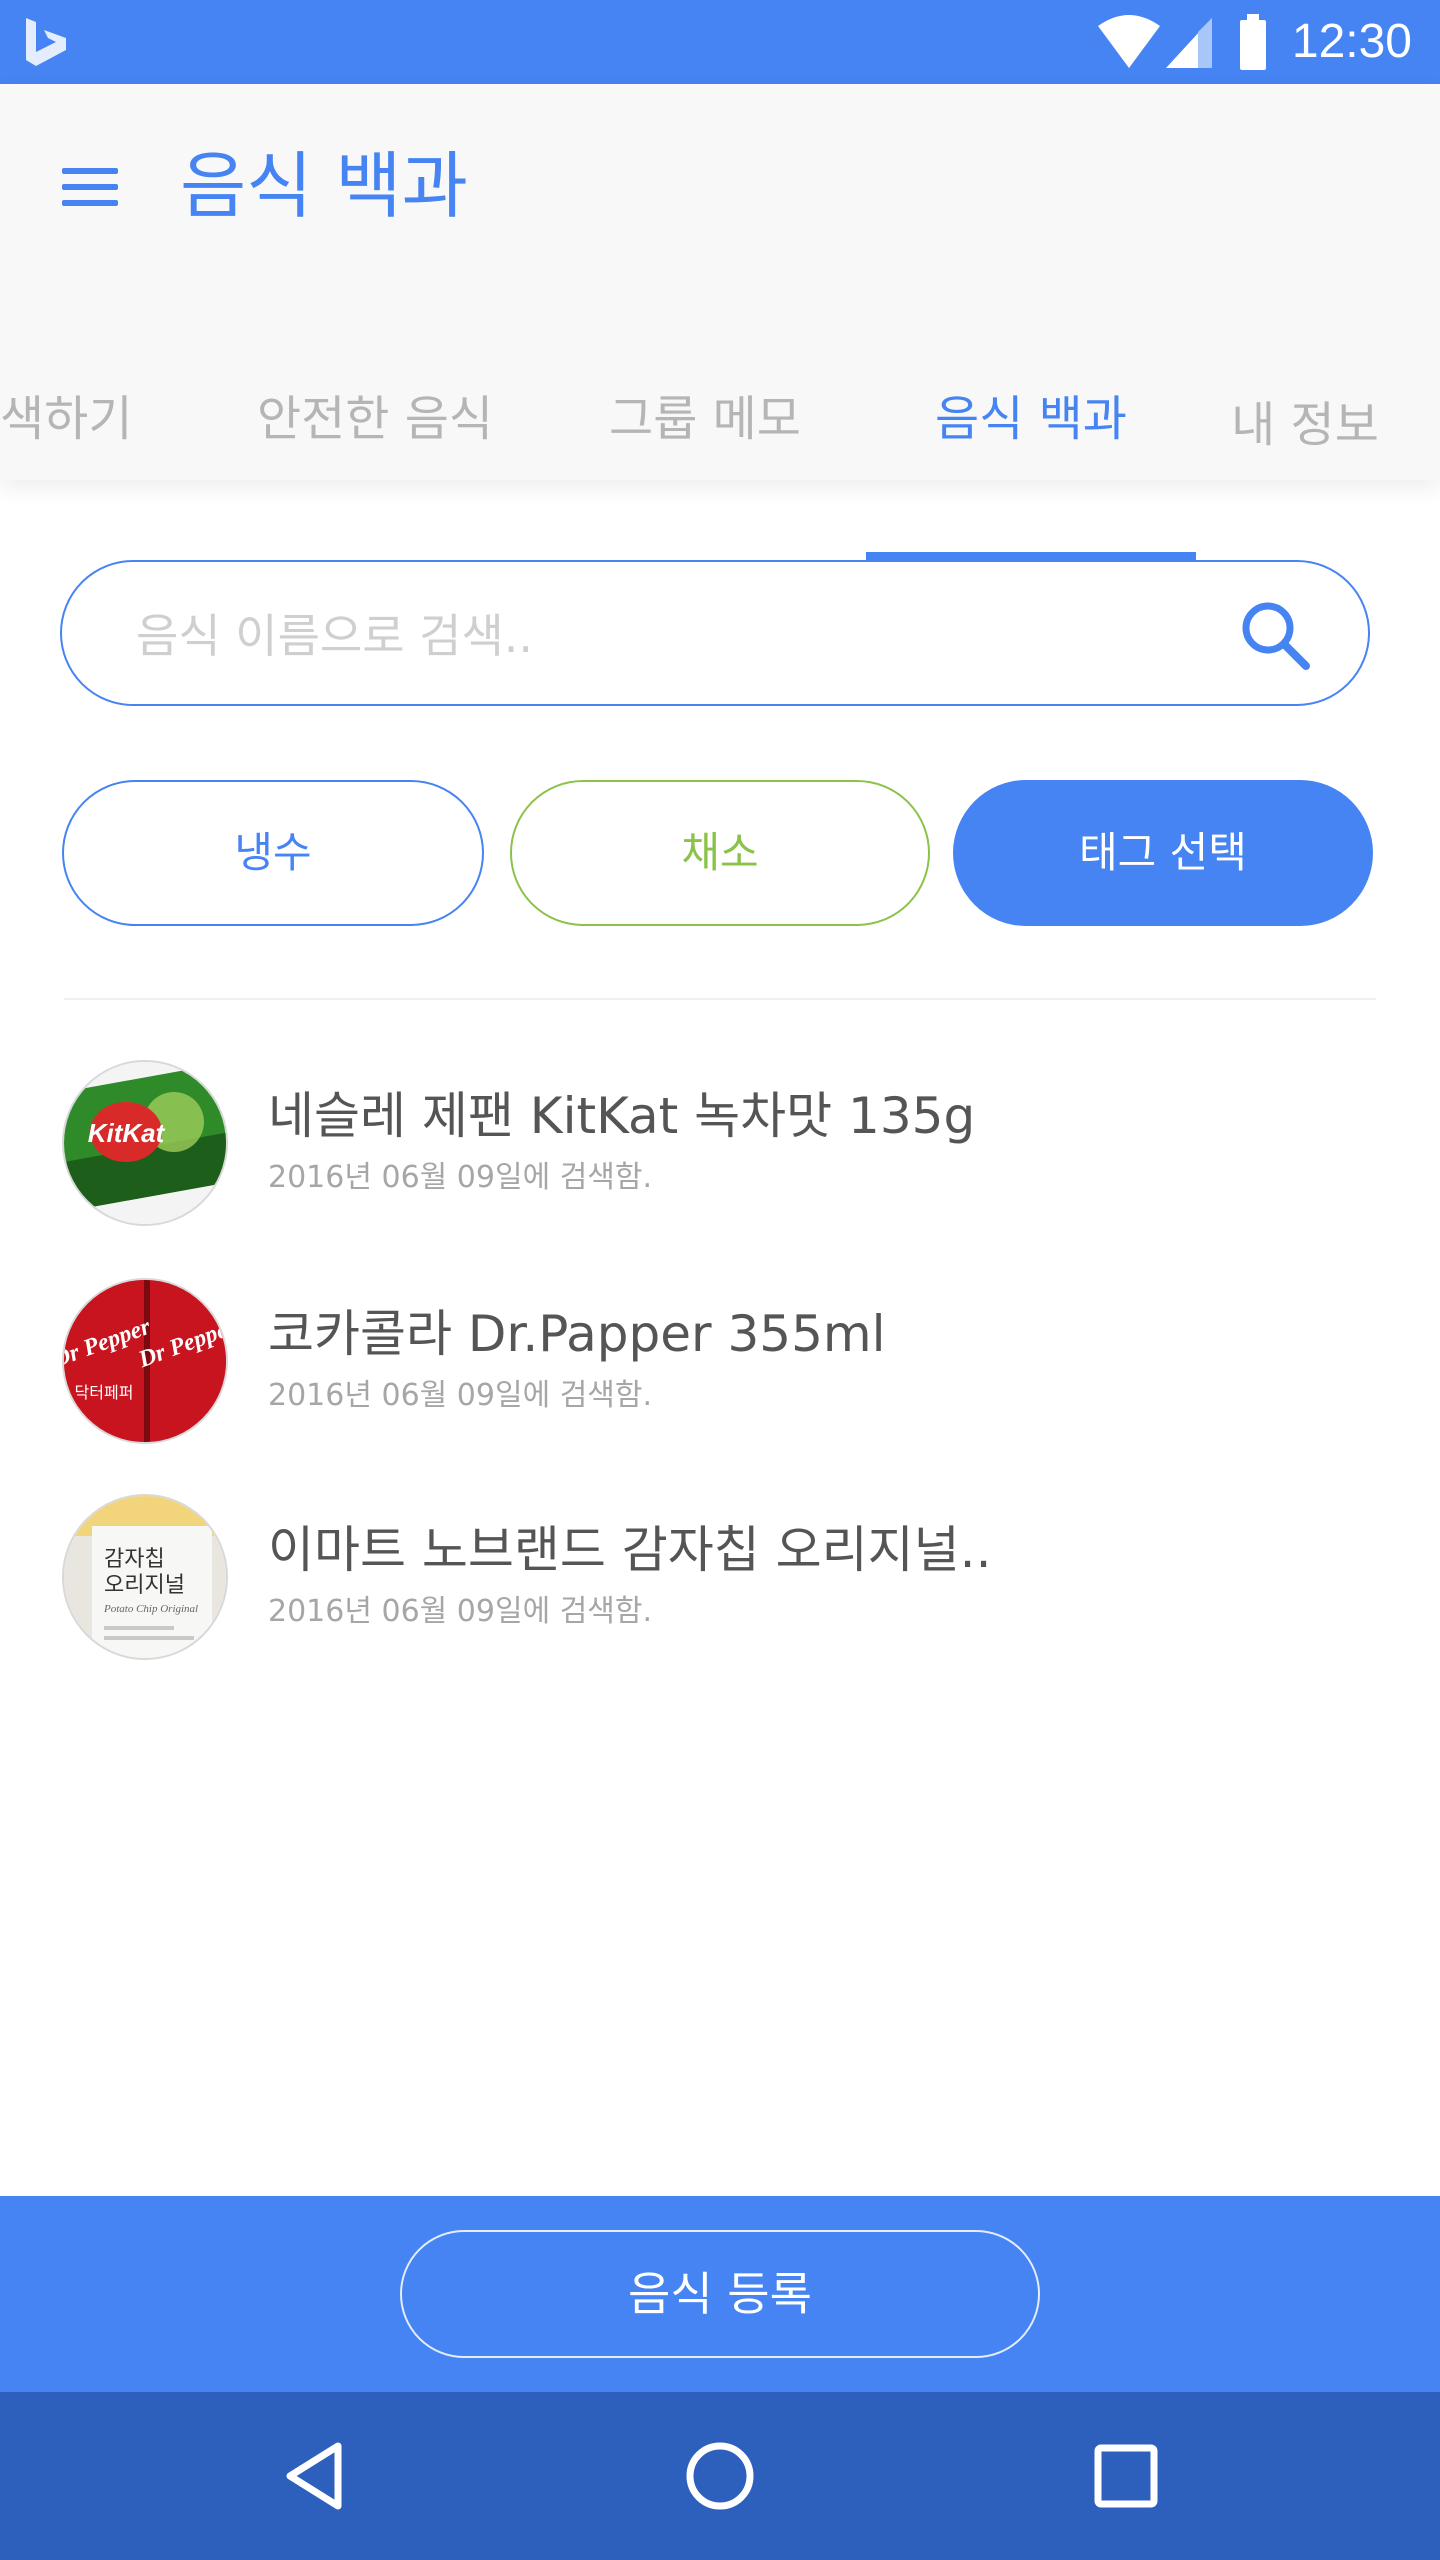 Image resolution: width=1440 pixels, height=2560 pixels. What do you see at coordinates (1031, 556) in the screenshot?
I see `active-tab-indicator` at bounding box center [1031, 556].